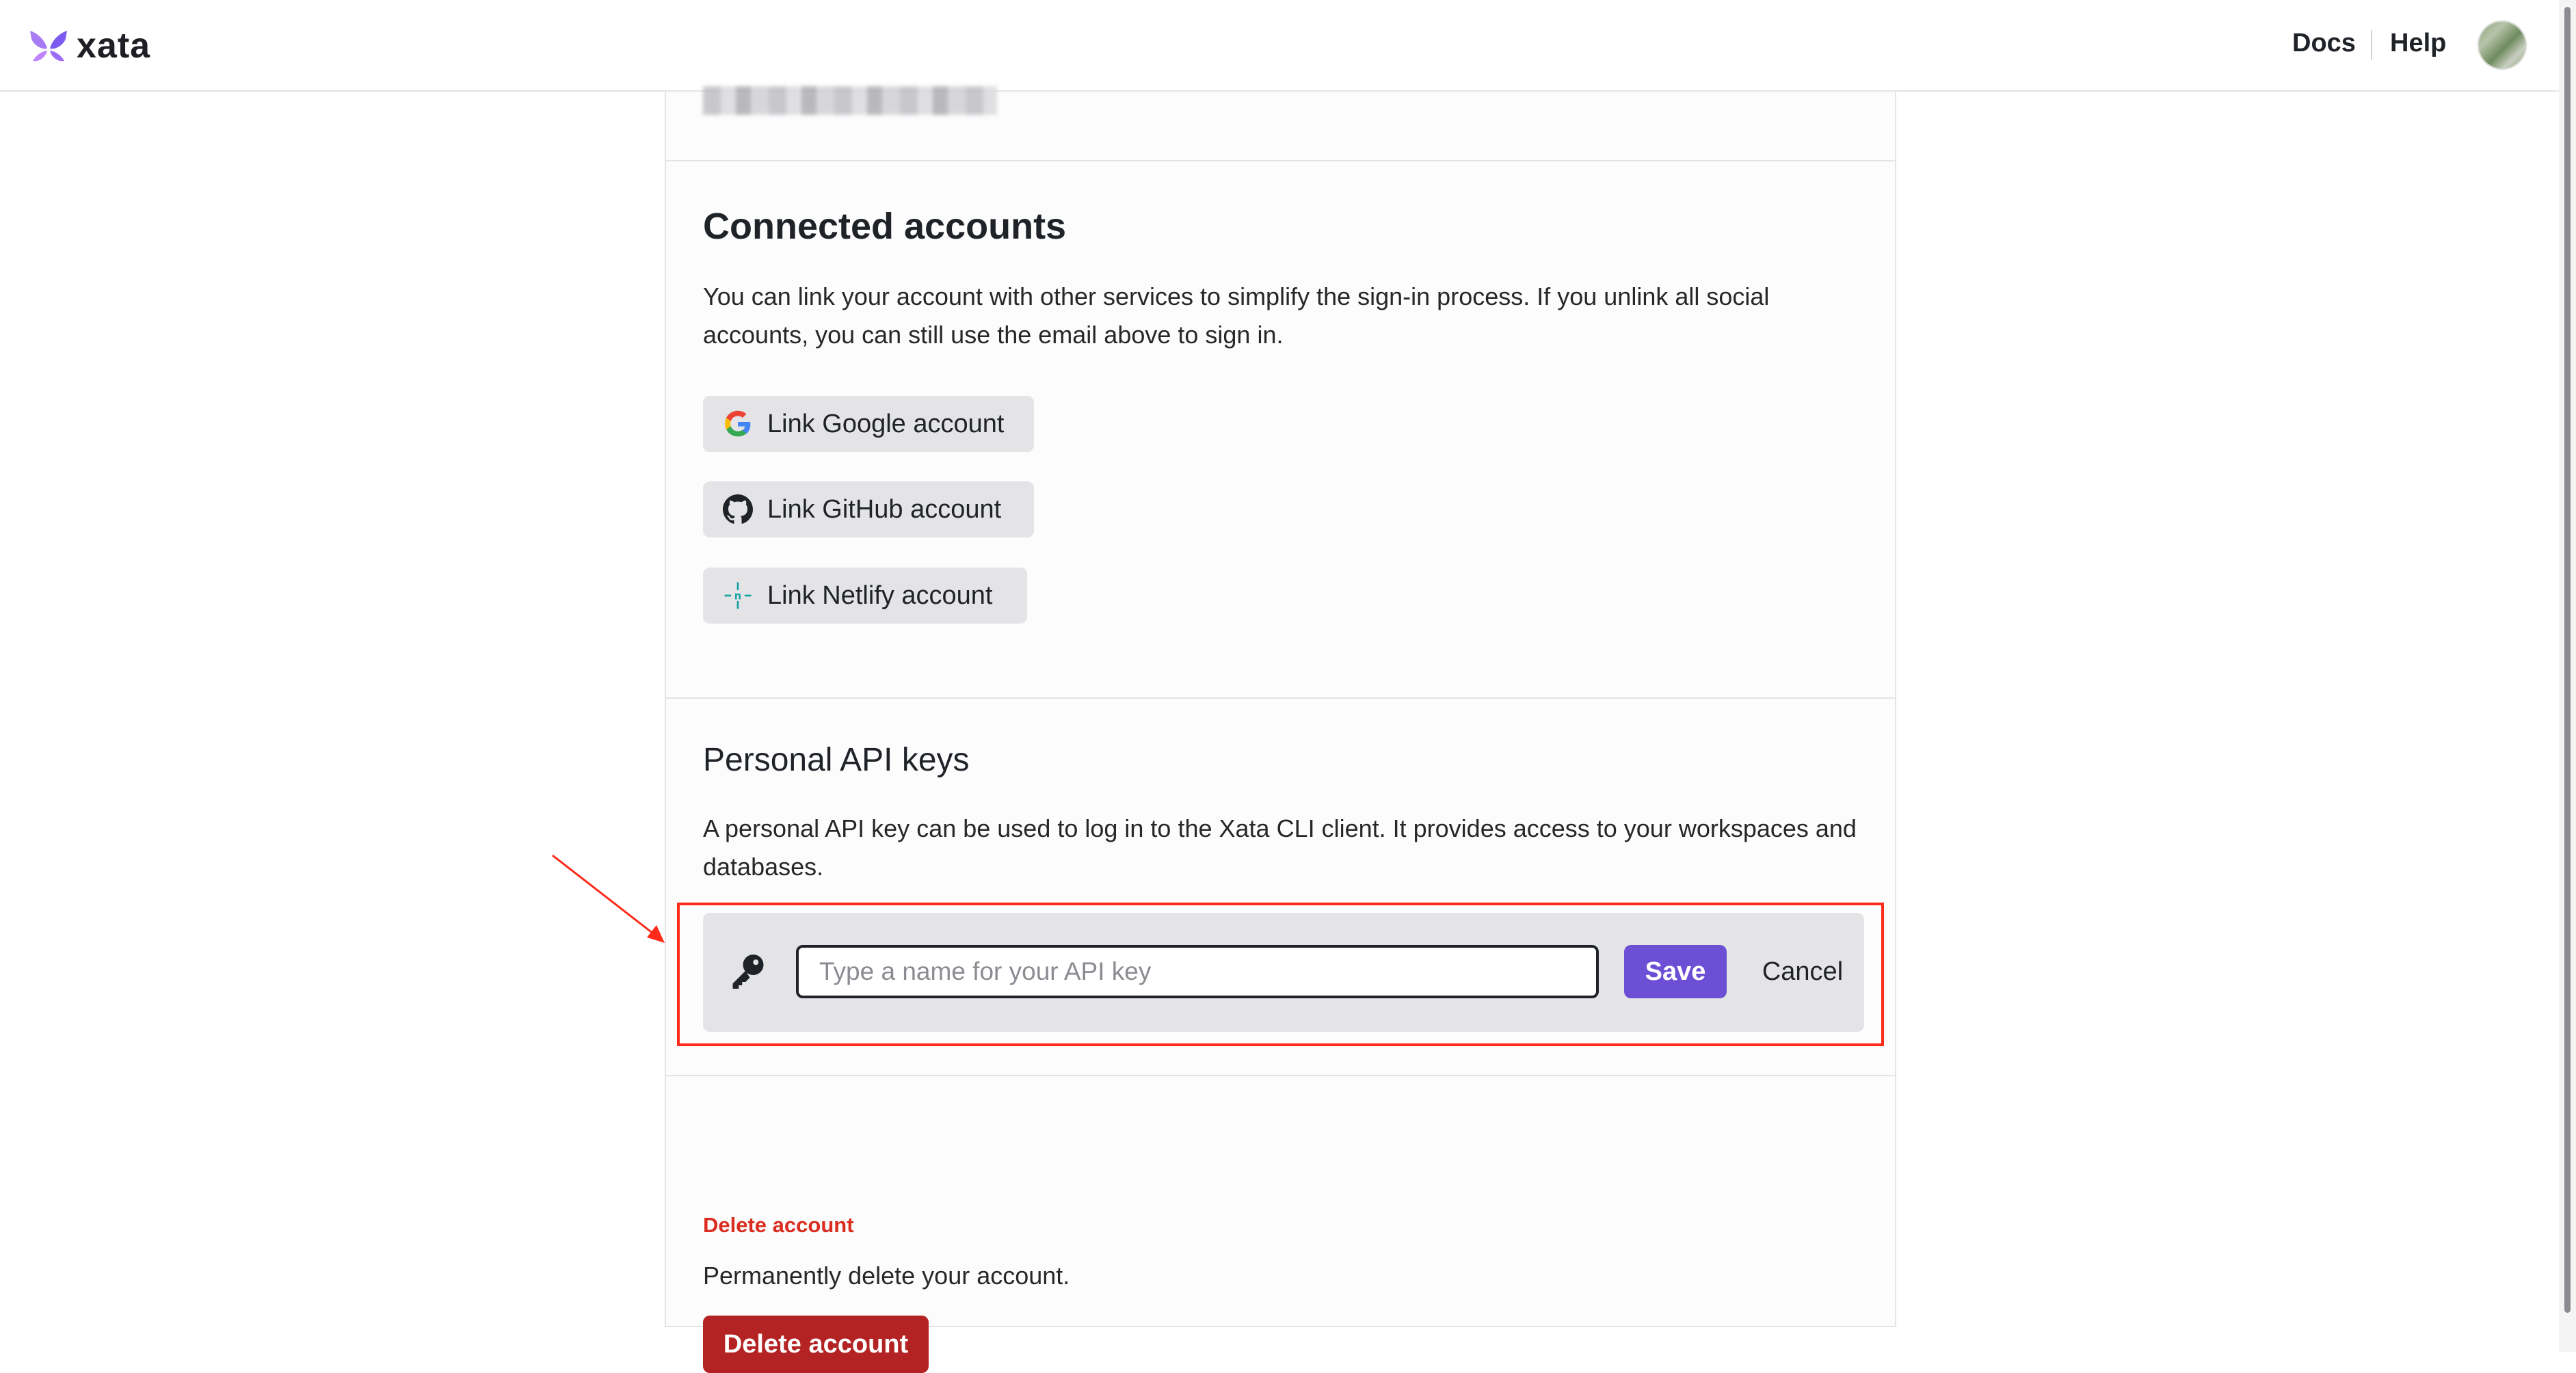 The image size is (2576, 1373). I want to click on link-github-label: Link GitHub account, so click(884, 509).